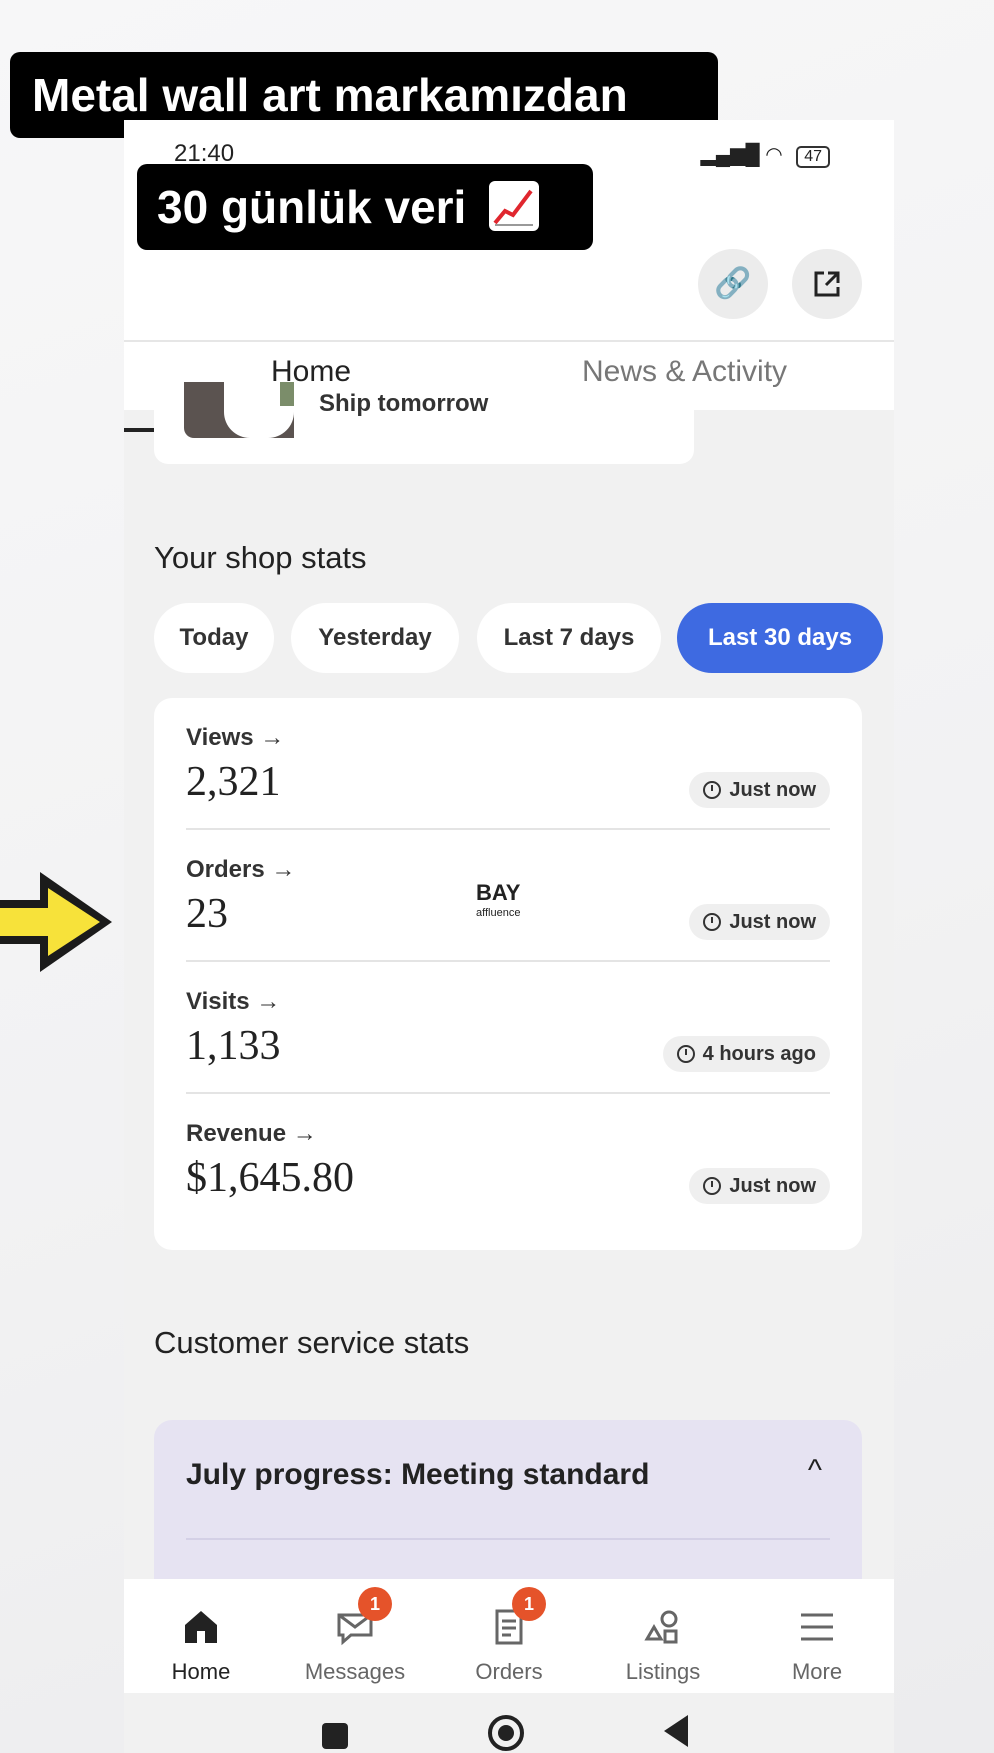 This screenshot has height=1753, width=994. I want to click on caption-line-1-text: Metal wall art markamızdan, so click(330, 95).